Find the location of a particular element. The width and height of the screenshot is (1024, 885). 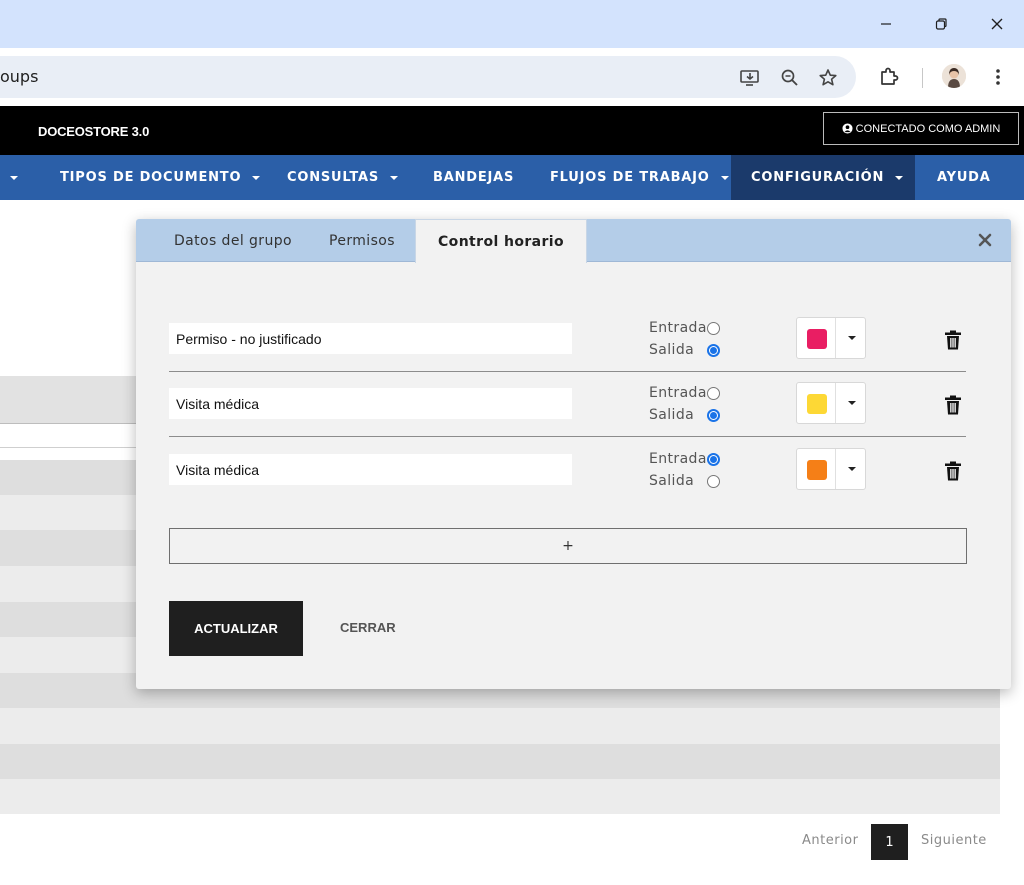

nav-caret-cutoff is located at coordinates (14, 177).